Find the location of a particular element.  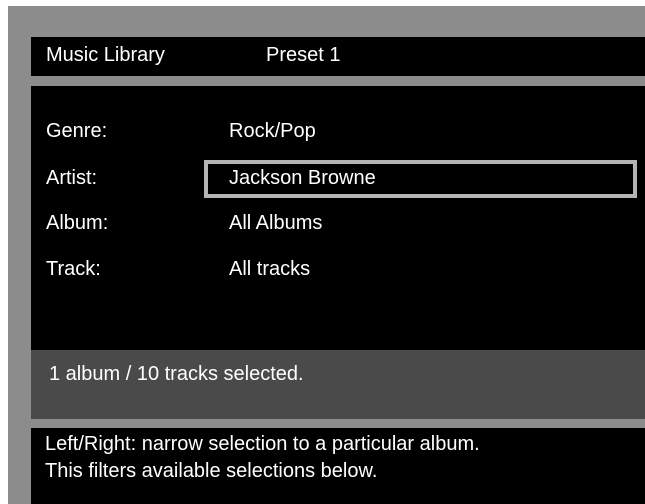

album-label: Album: is located at coordinates (77, 223).